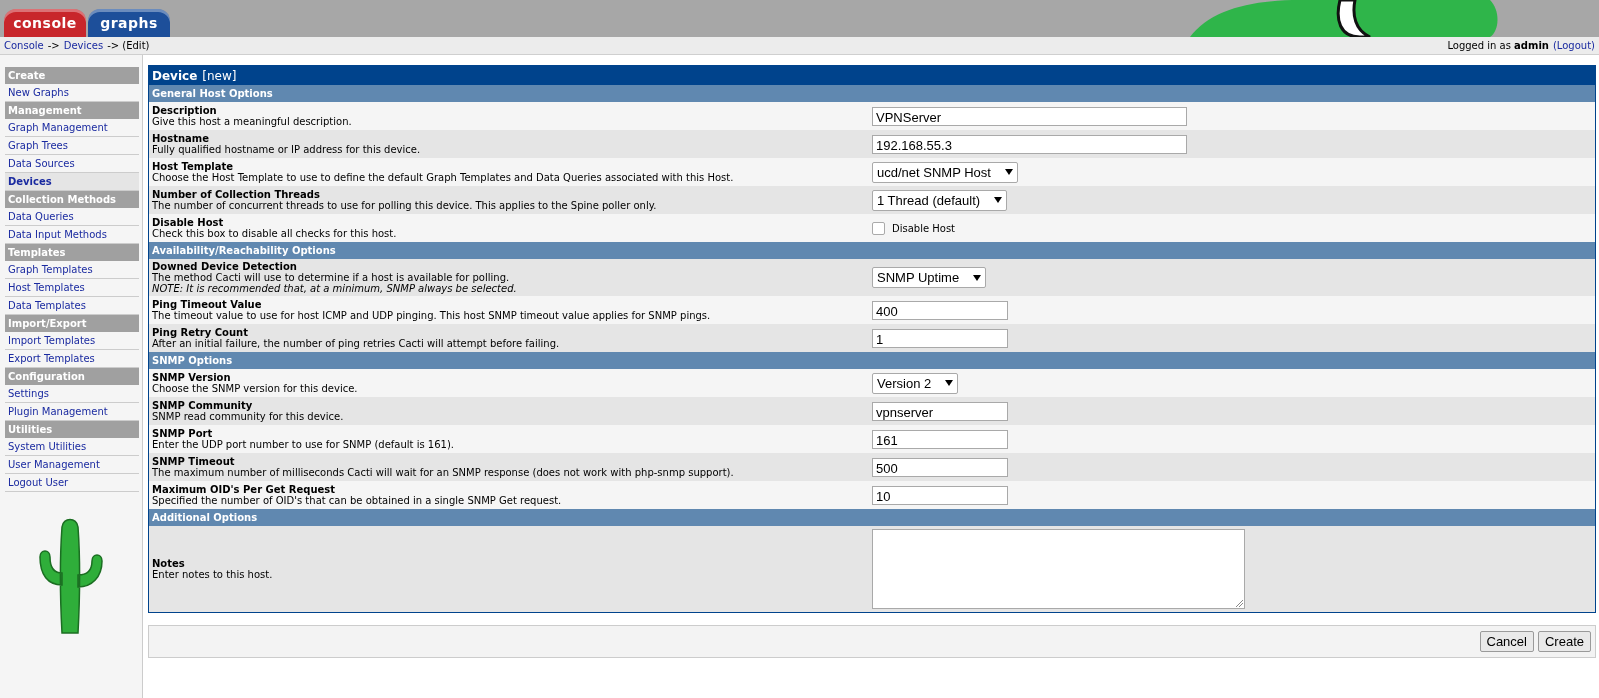 This screenshot has width=1599, height=698. What do you see at coordinates (244, 489) in the screenshot?
I see `field-title: Maximum OID's Per Get Request` at bounding box center [244, 489].